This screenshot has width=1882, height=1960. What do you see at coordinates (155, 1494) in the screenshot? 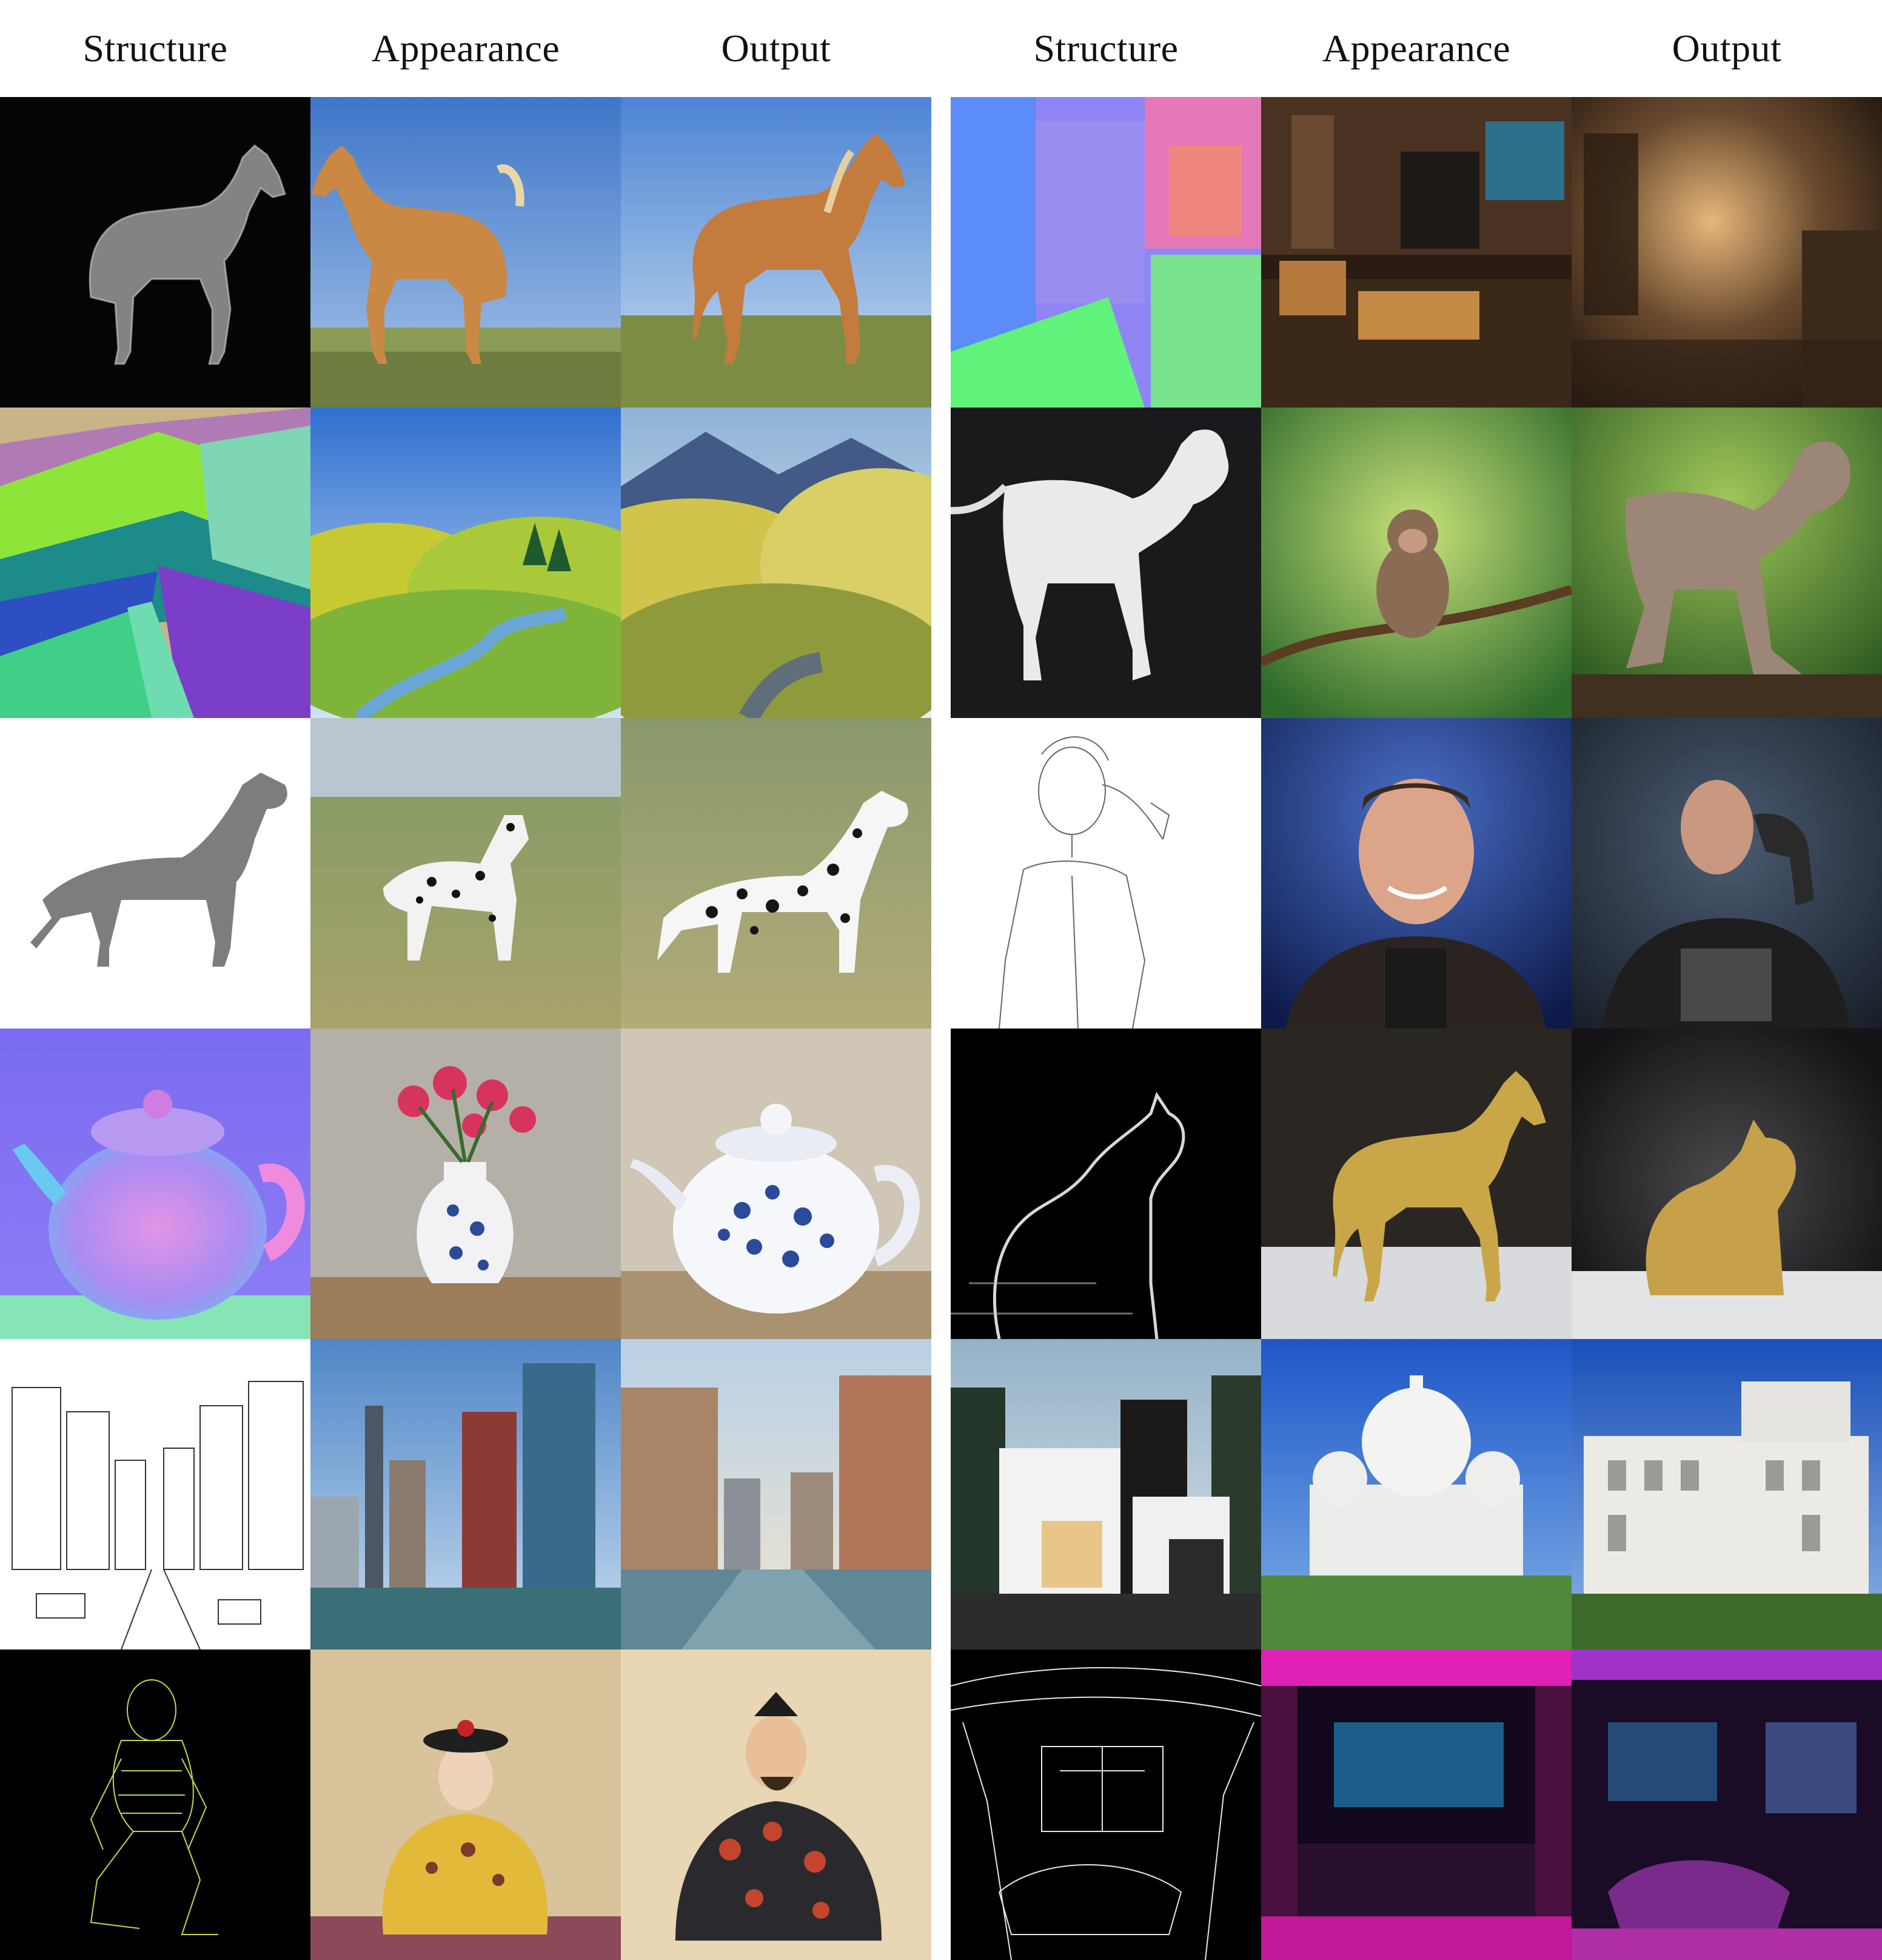
I see `city-sketch-structure` at bounding box center [155, 1494].